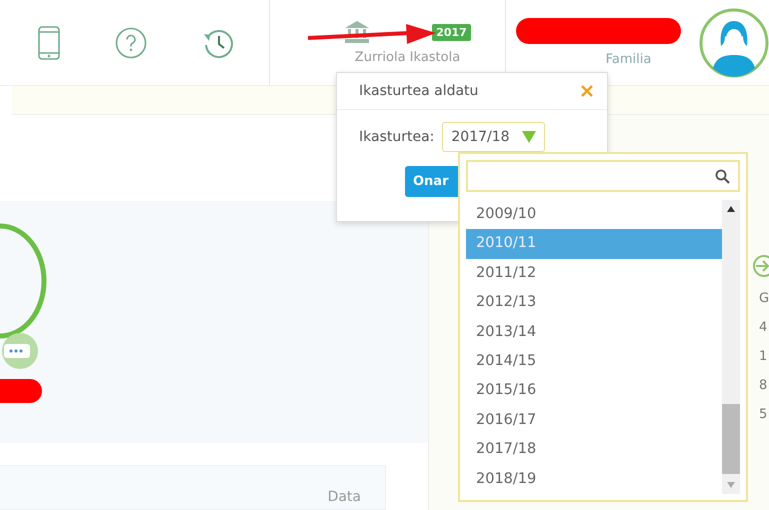 This screenshot has width=769, height=510. What do you see at coordinates (594, 361) in the screenshot?
I see `year-option: 2014/15` at bounding box center [594, 361].